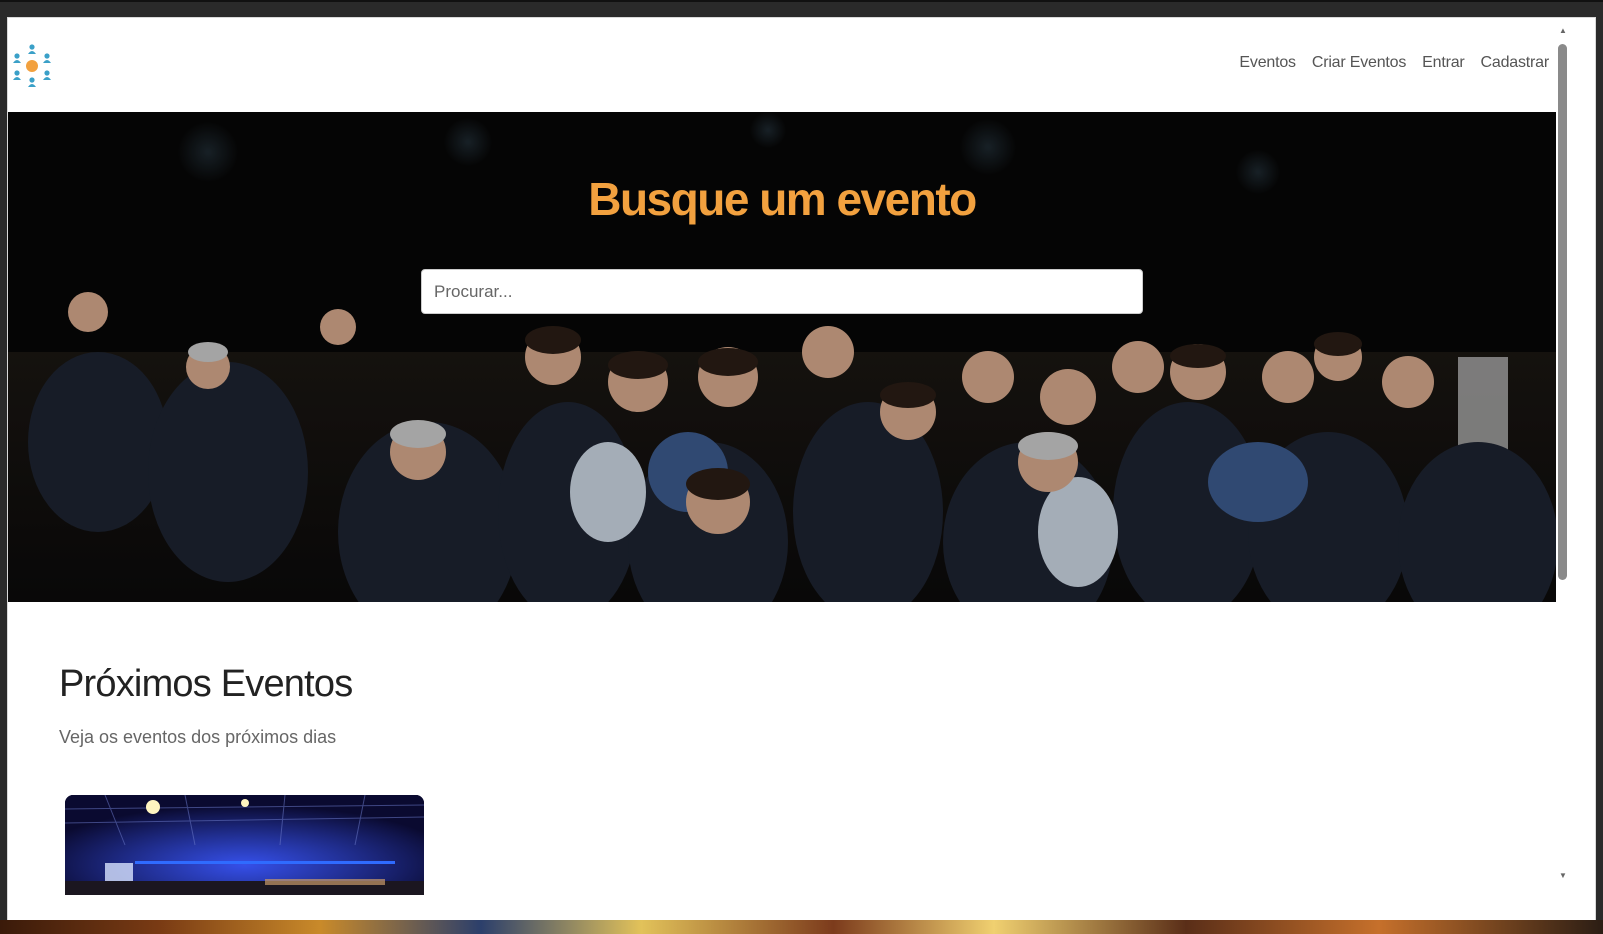 The width and height of the screenshot is (1603, 934). I want to click on main-nav: Eventos Criar Eventos Entrar Cadastrar, so click(1394, 63).